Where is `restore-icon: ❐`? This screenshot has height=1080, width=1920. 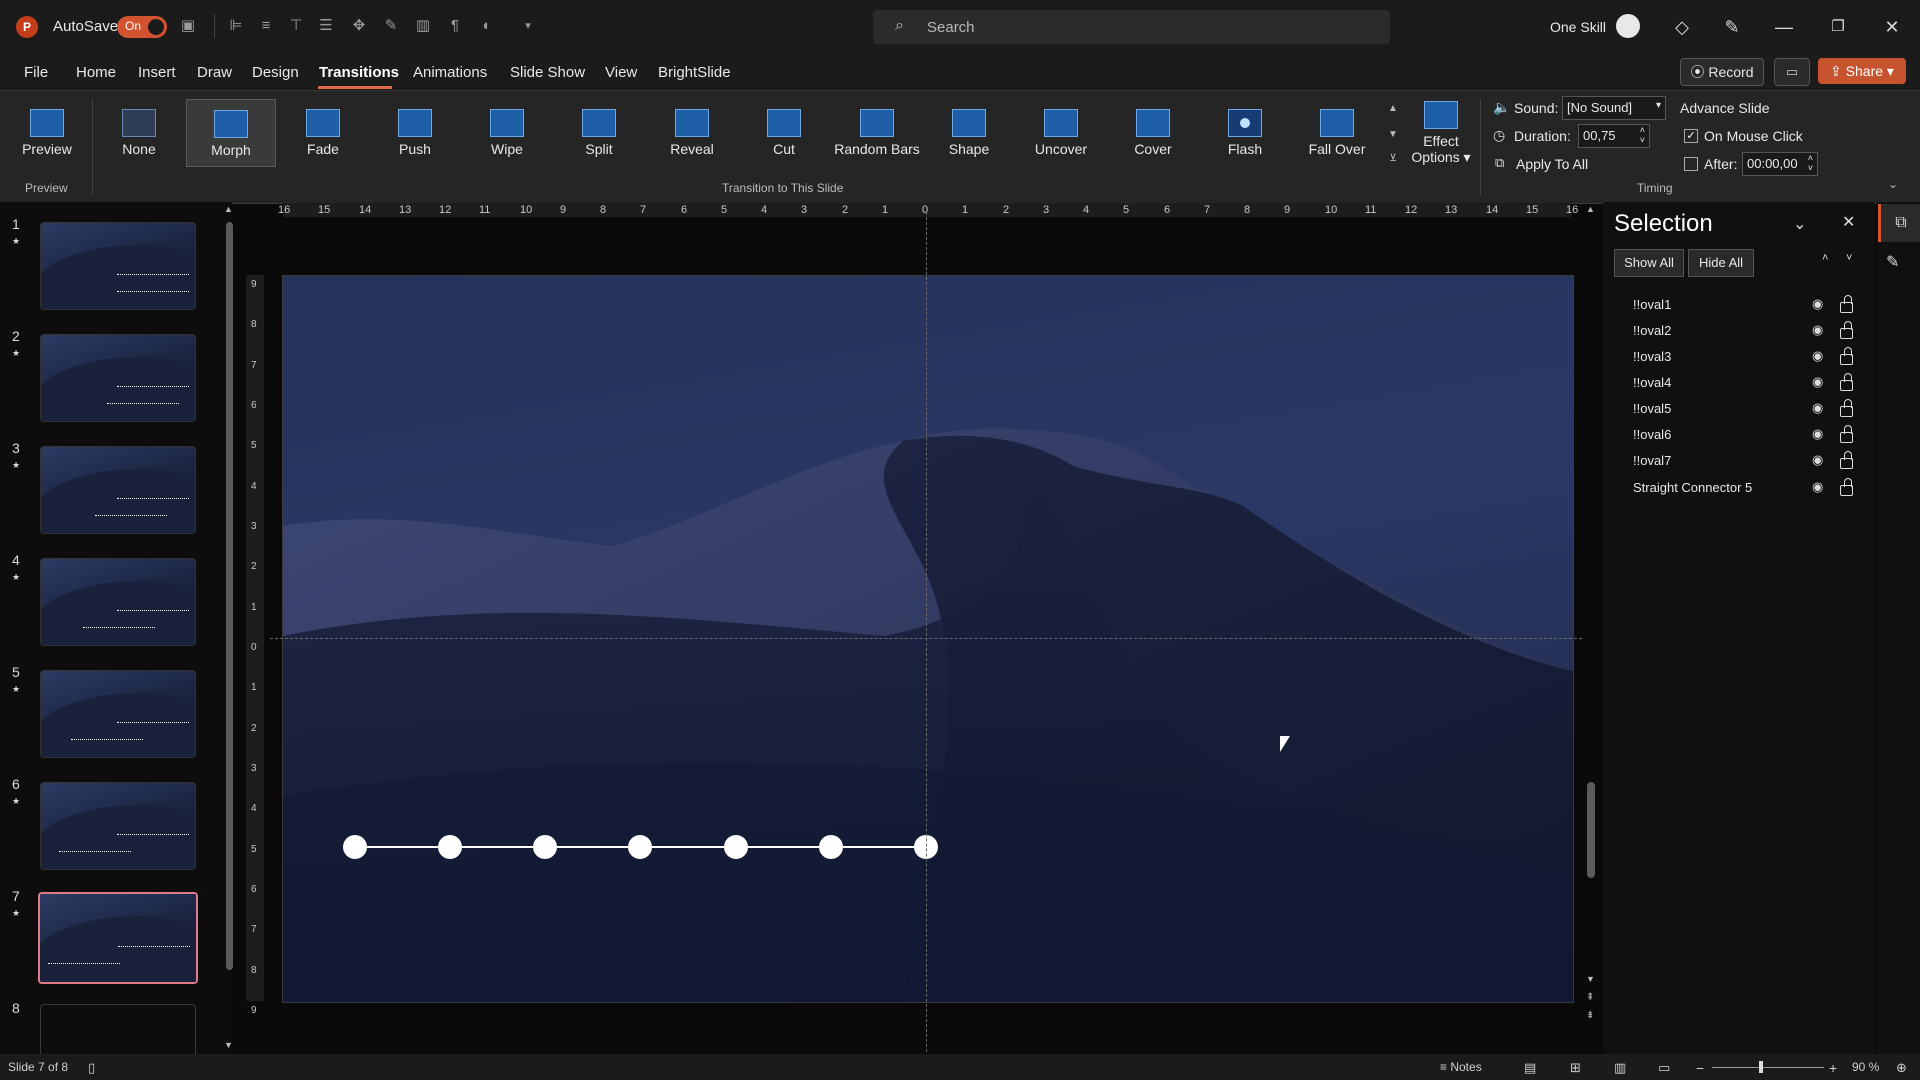
restore-icon: ❐ is located at coordinates (1838, 27).